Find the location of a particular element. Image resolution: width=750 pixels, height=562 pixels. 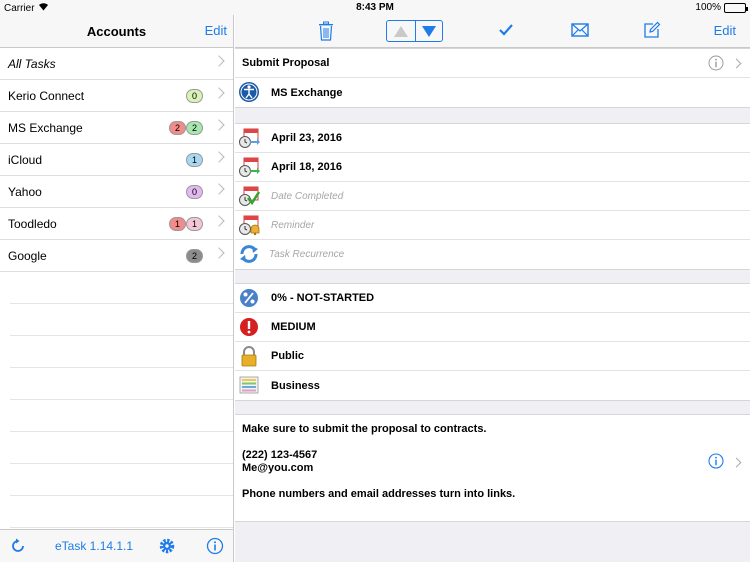

priority-row: MEDIUM is located at coordinates (492, 327).